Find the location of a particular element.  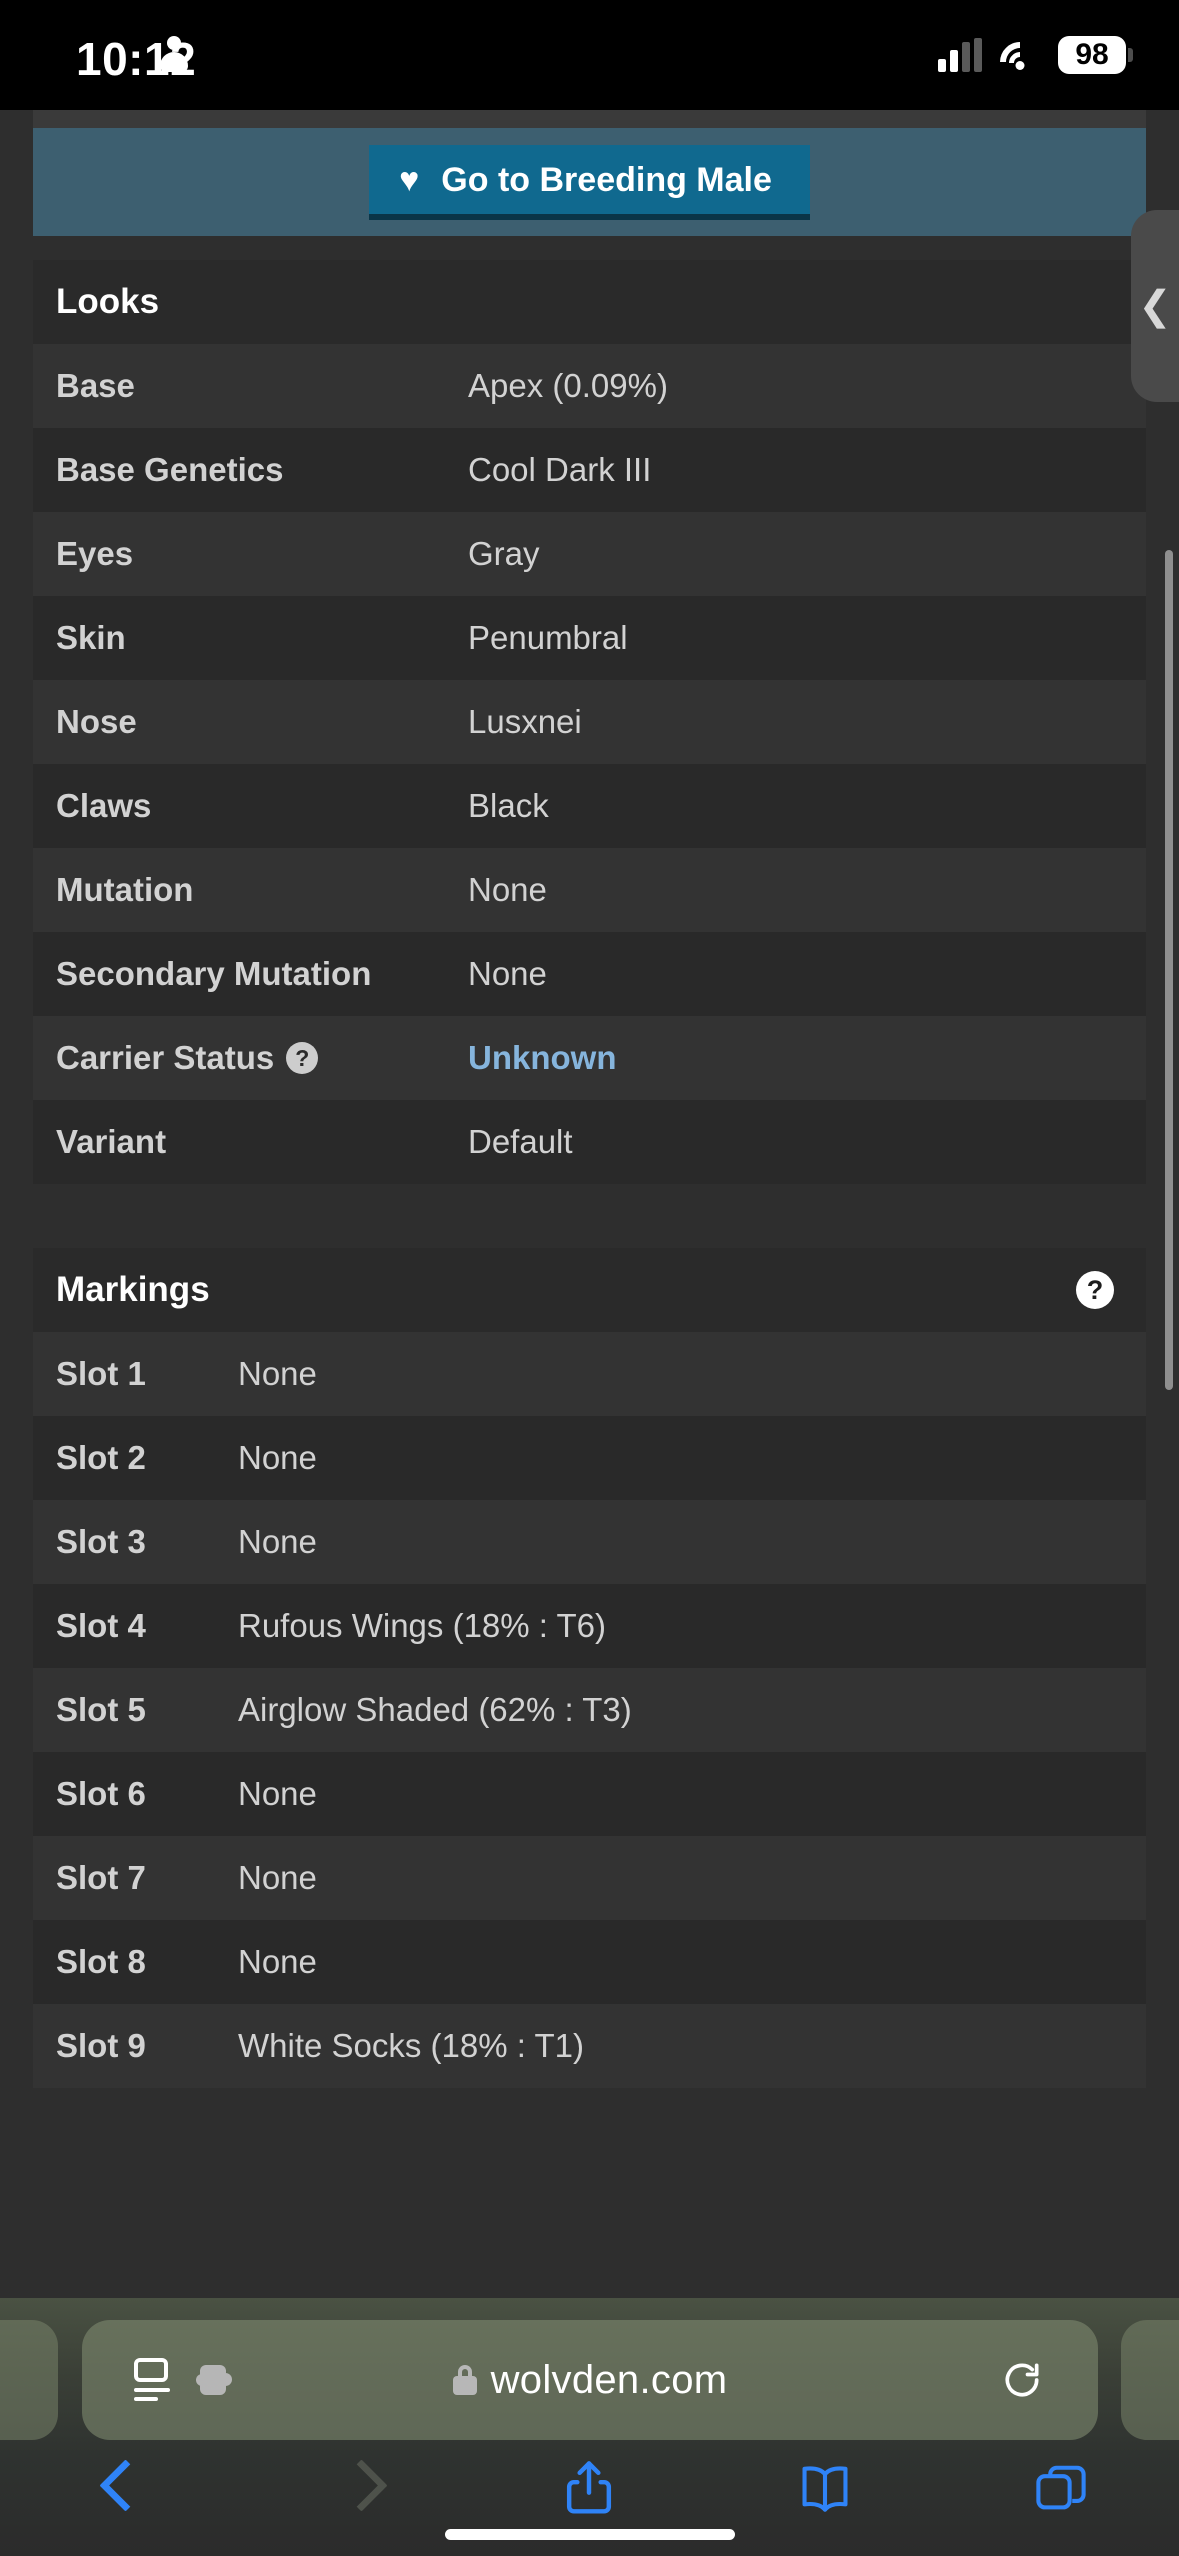

heart-icon: ♥ is located at coordinates (409, 180).